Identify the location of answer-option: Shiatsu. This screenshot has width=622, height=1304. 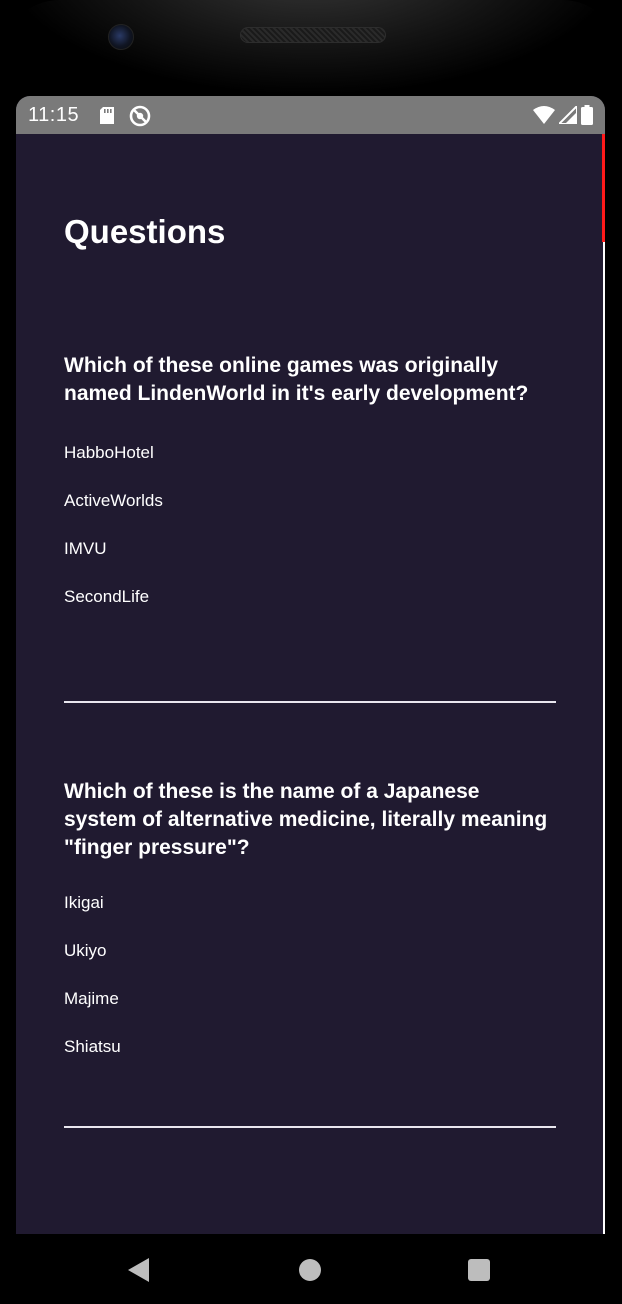
(310, 1060).